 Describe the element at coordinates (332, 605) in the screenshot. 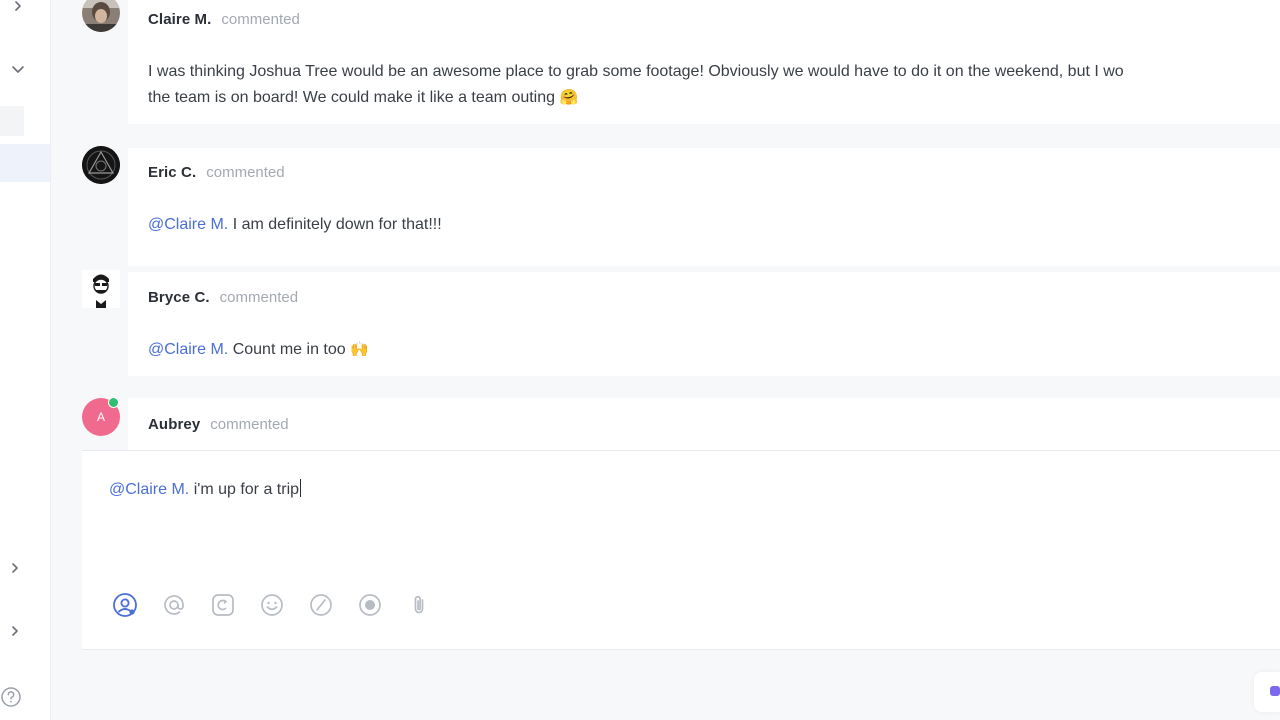

I see `slash-command-icon` at that location.